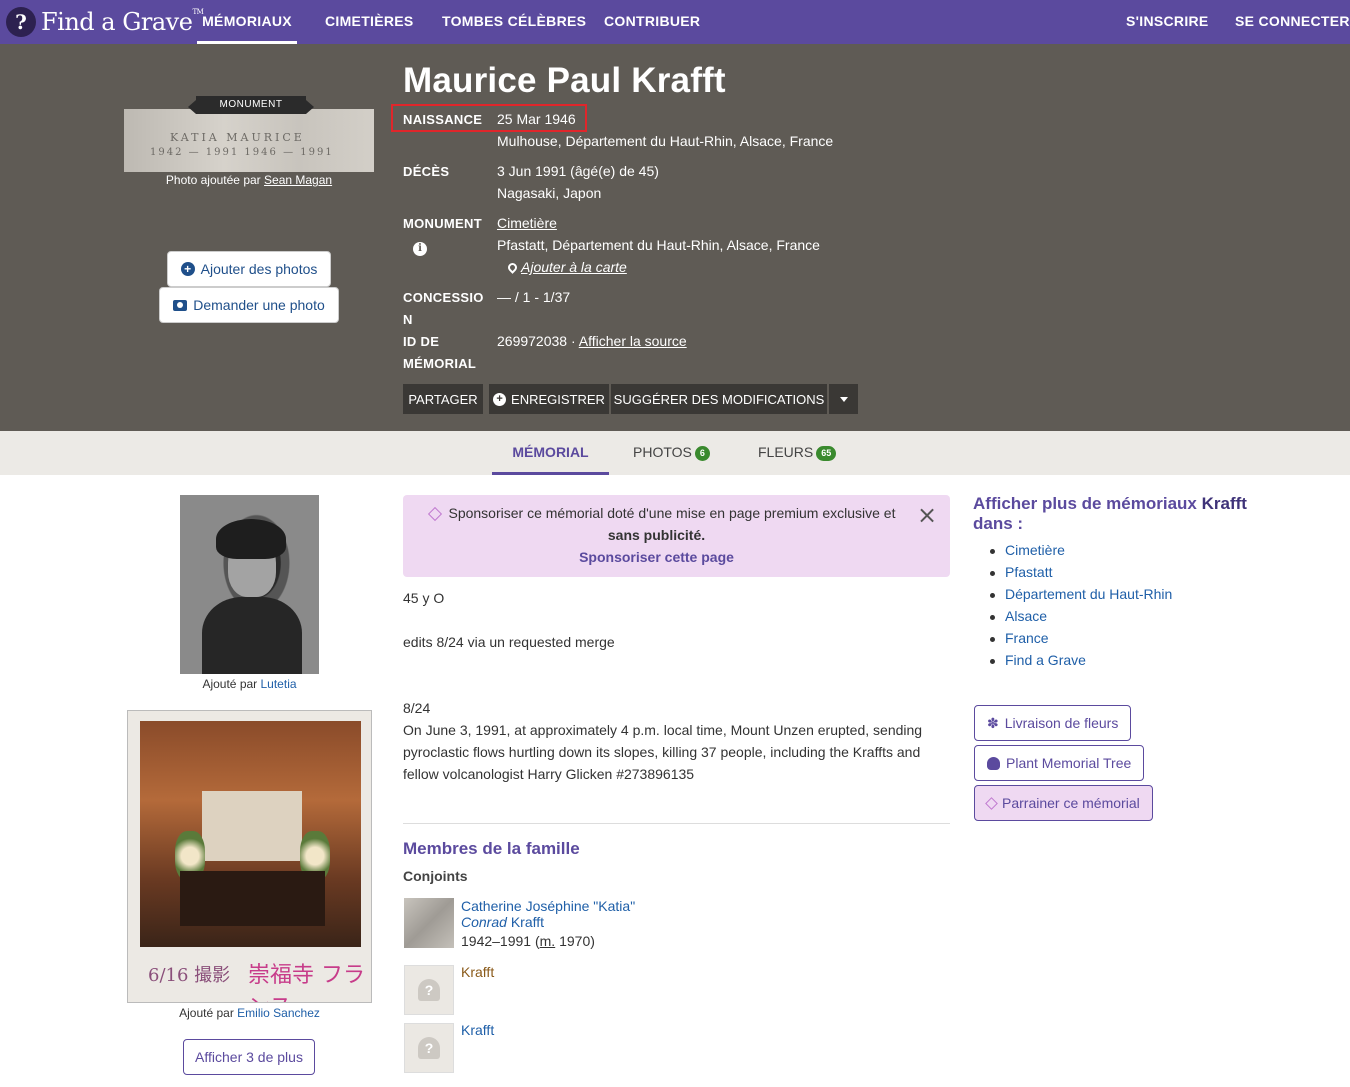  What do you see at coordinates (578, 171) in the screenshot?
I see `death-date: 3 Jun 1991 (âgé(e) de 45)` at bounding box center [578, 171].